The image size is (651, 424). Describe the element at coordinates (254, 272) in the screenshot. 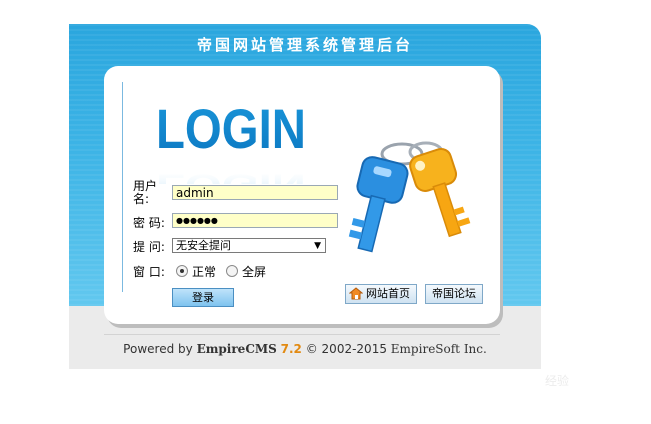

I see `window-fullscreen-label: 全屏` at that location.